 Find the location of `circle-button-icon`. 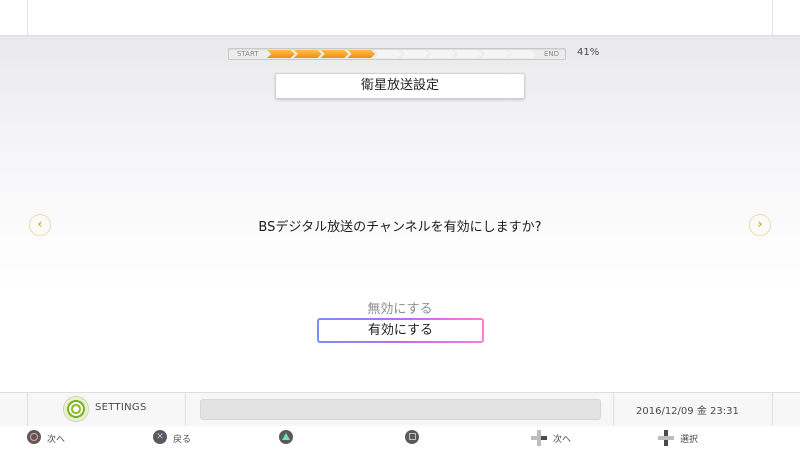

circle-button-icon is located at coordinates (34, 437).